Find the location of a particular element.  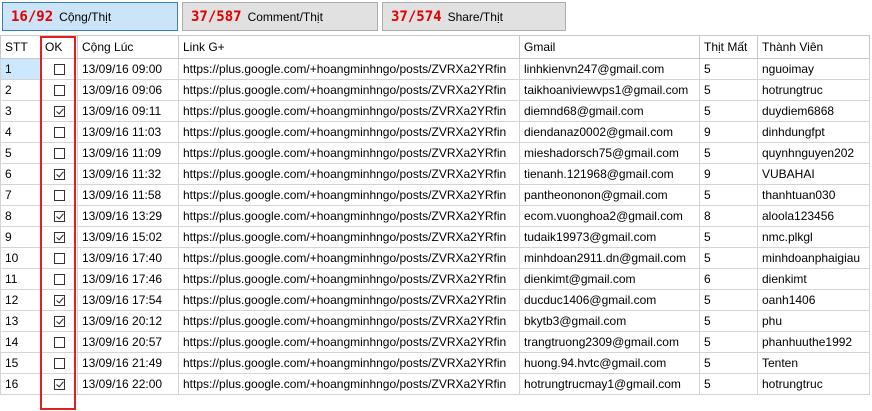

cell-time: 13/09/16 20:57 is located at coordinates (128, 342).